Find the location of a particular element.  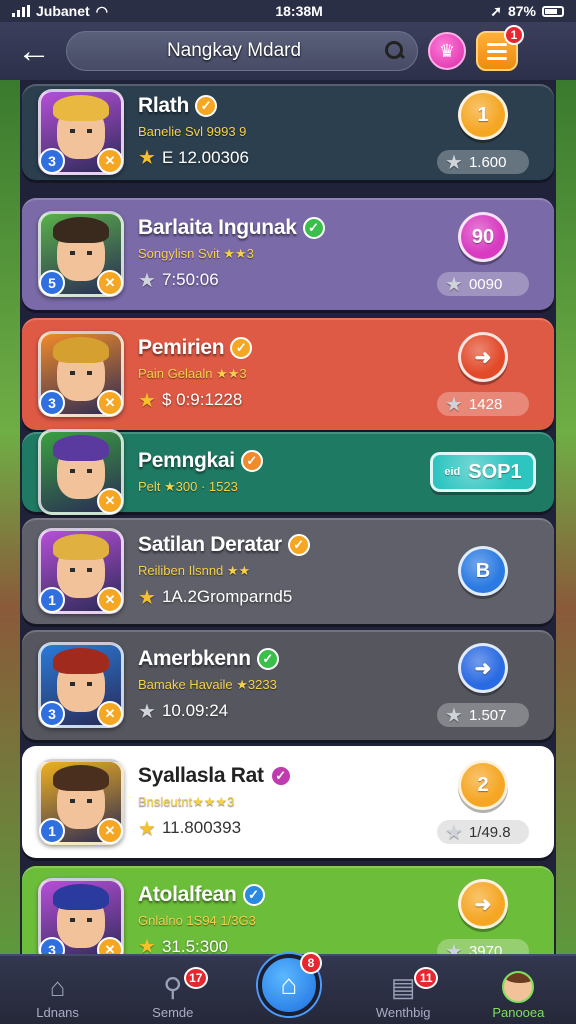

player-name: Atolalfean is located at coordinates (187, 894).